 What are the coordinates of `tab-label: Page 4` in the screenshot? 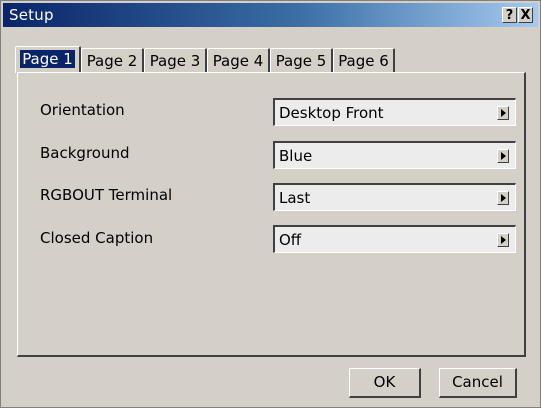 It's located at (238, 61).